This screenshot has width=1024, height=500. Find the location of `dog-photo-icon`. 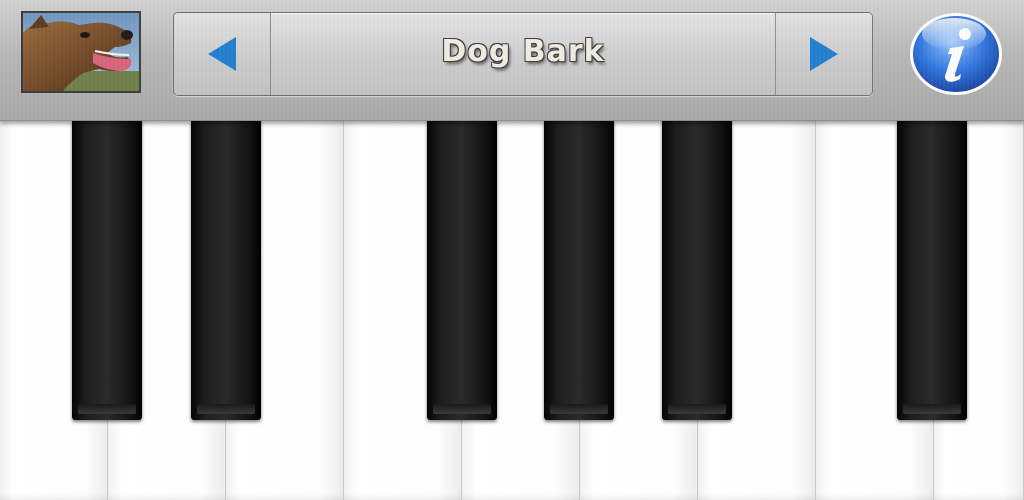

dog-photo-icon is located at coordinates (81, 52).